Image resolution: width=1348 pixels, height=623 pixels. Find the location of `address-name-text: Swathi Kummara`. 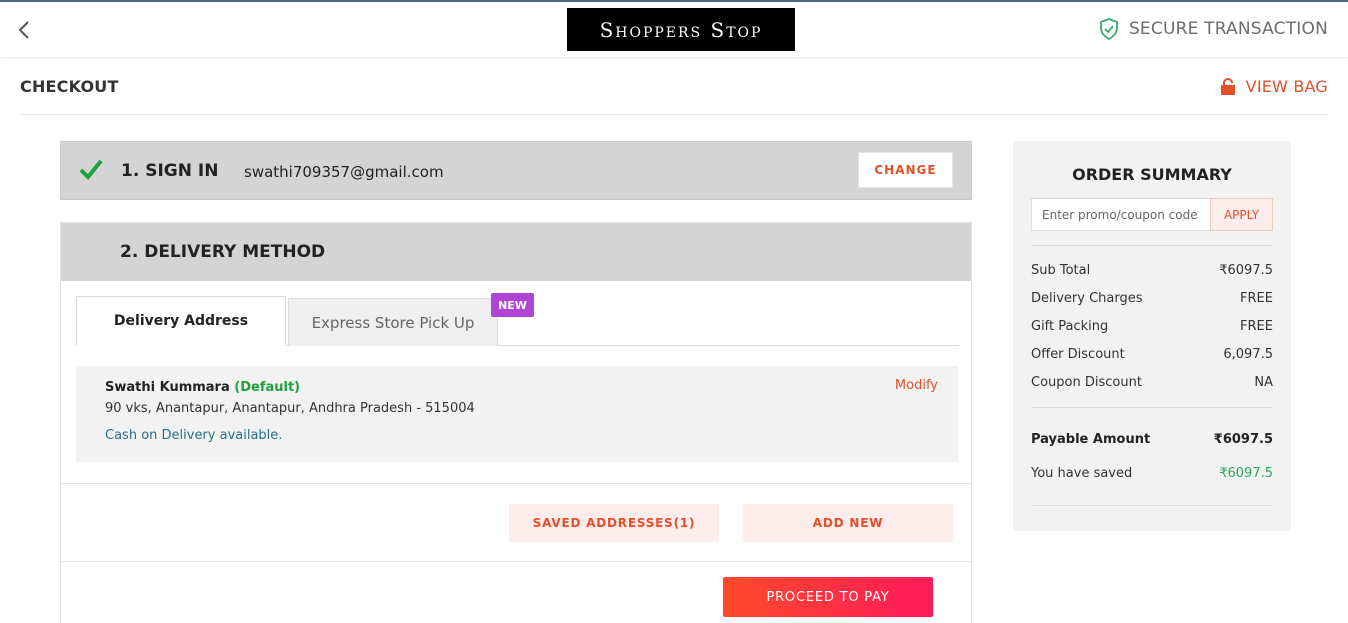

address-name-text: Swathi Kummara is located at coordinates (167, 387).